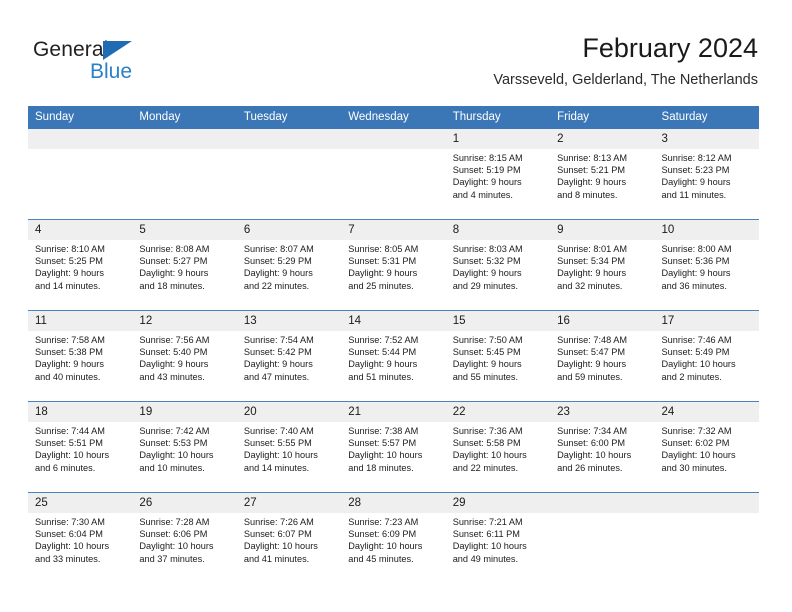  I want to click on day-detail-line: Sunrise: 8:03 AM, so click(487, 249).